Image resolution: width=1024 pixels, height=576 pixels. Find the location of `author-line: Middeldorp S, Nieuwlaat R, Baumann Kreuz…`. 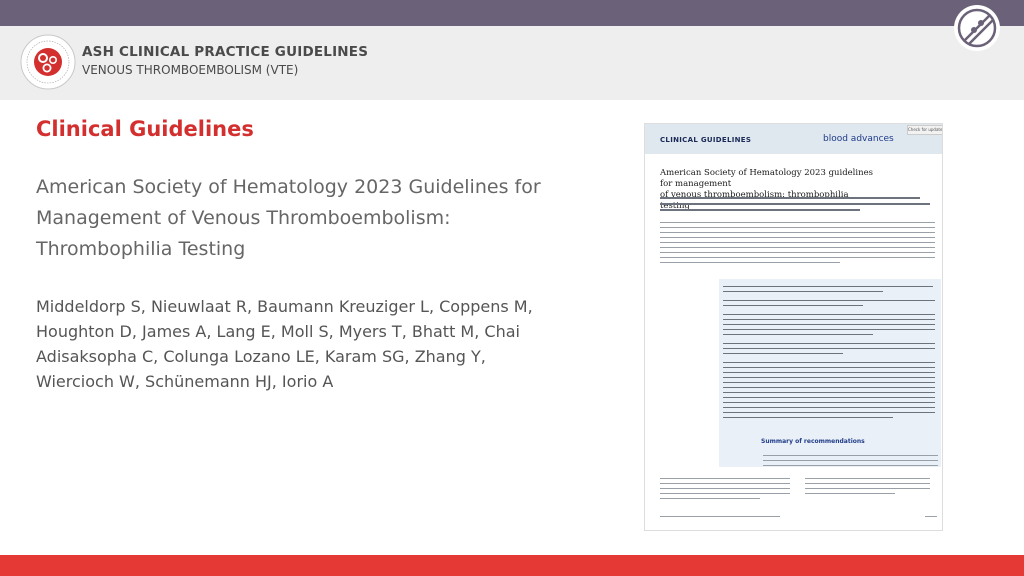

author-line: Middeldorp S, Nieuwlaat R, Baumann Kreuz… is located at coordinates (284, 306).